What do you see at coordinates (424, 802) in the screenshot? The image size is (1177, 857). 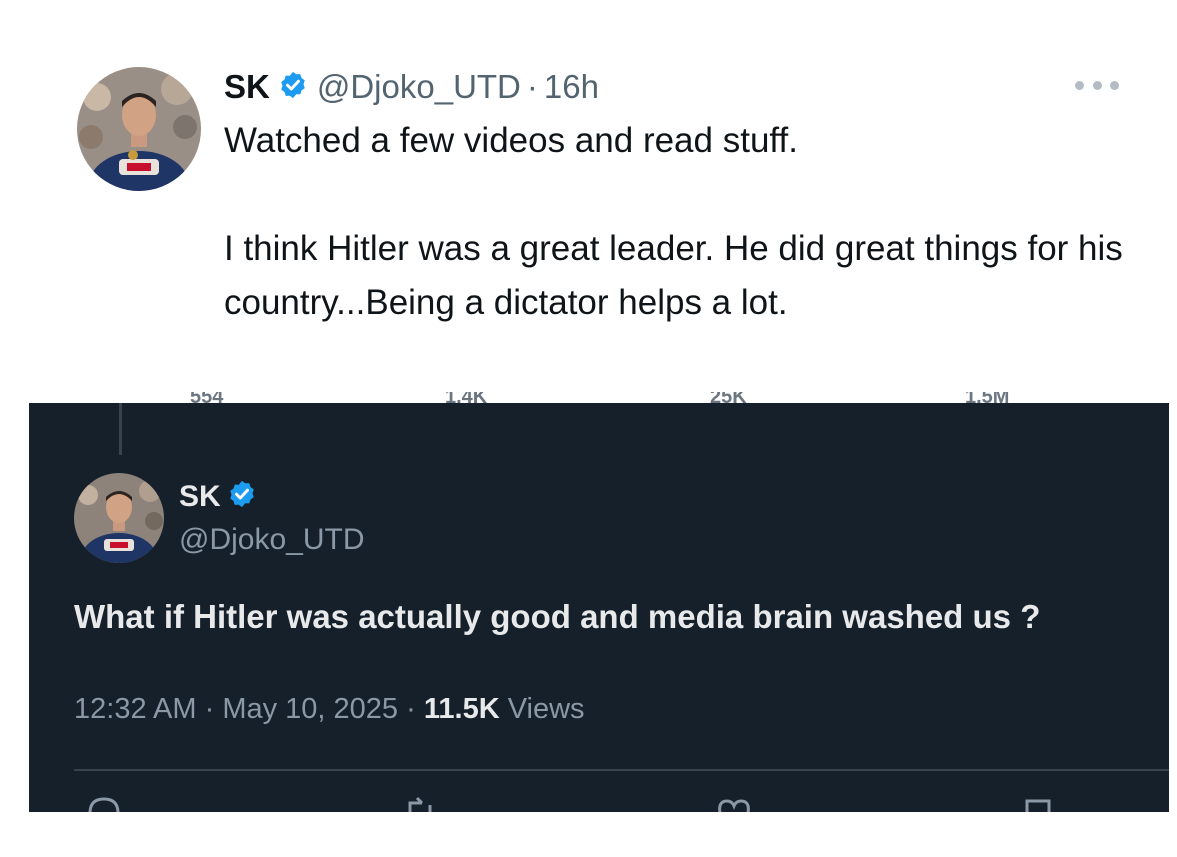 I see `repost-icon` at bounding box center [424, 802].